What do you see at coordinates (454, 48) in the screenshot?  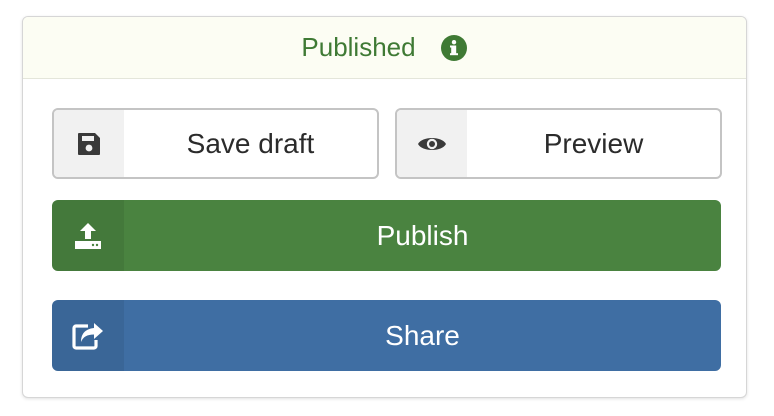 I see `info-icon` at bounding box center [454, 48].